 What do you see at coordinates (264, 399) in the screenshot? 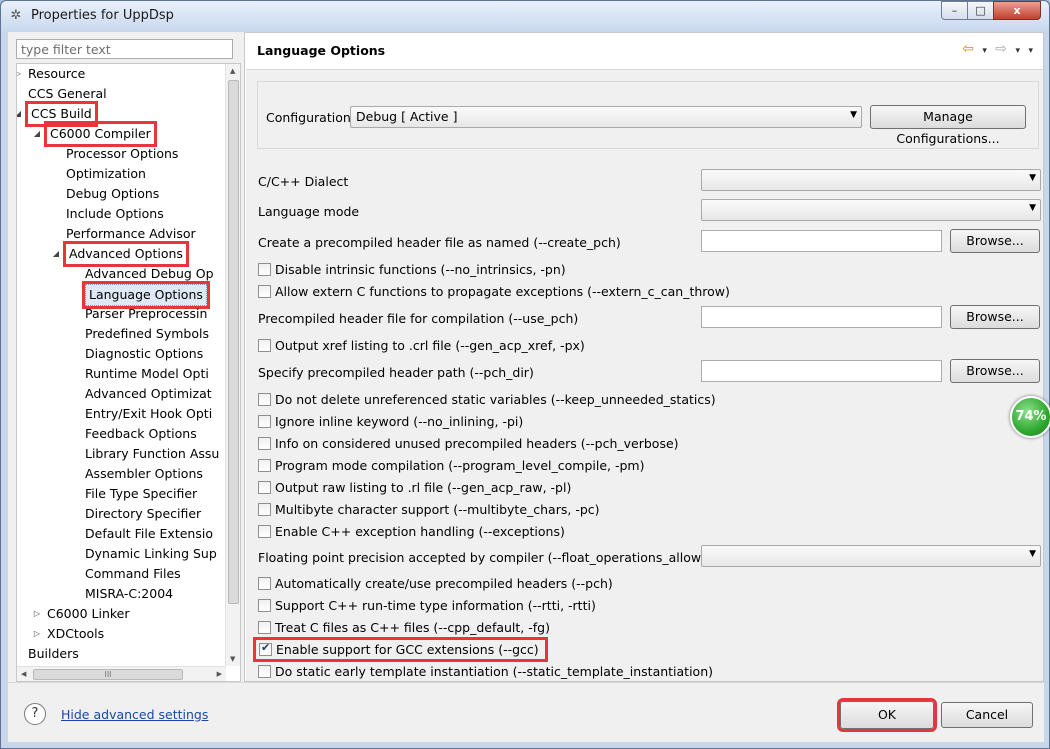
I see `keep-unneeded-checkbox` at bounding box center [264, 399].